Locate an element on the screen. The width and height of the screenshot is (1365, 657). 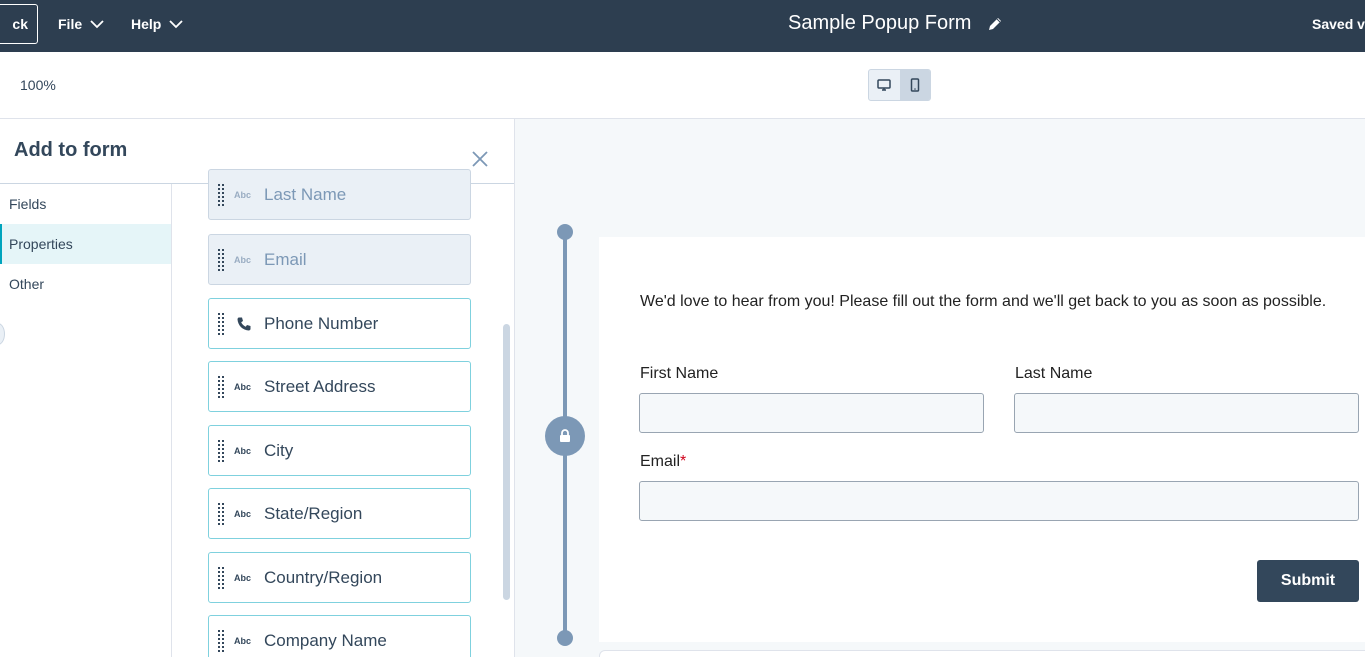
panel-title: Add to form is located at coordinates (71, 150).